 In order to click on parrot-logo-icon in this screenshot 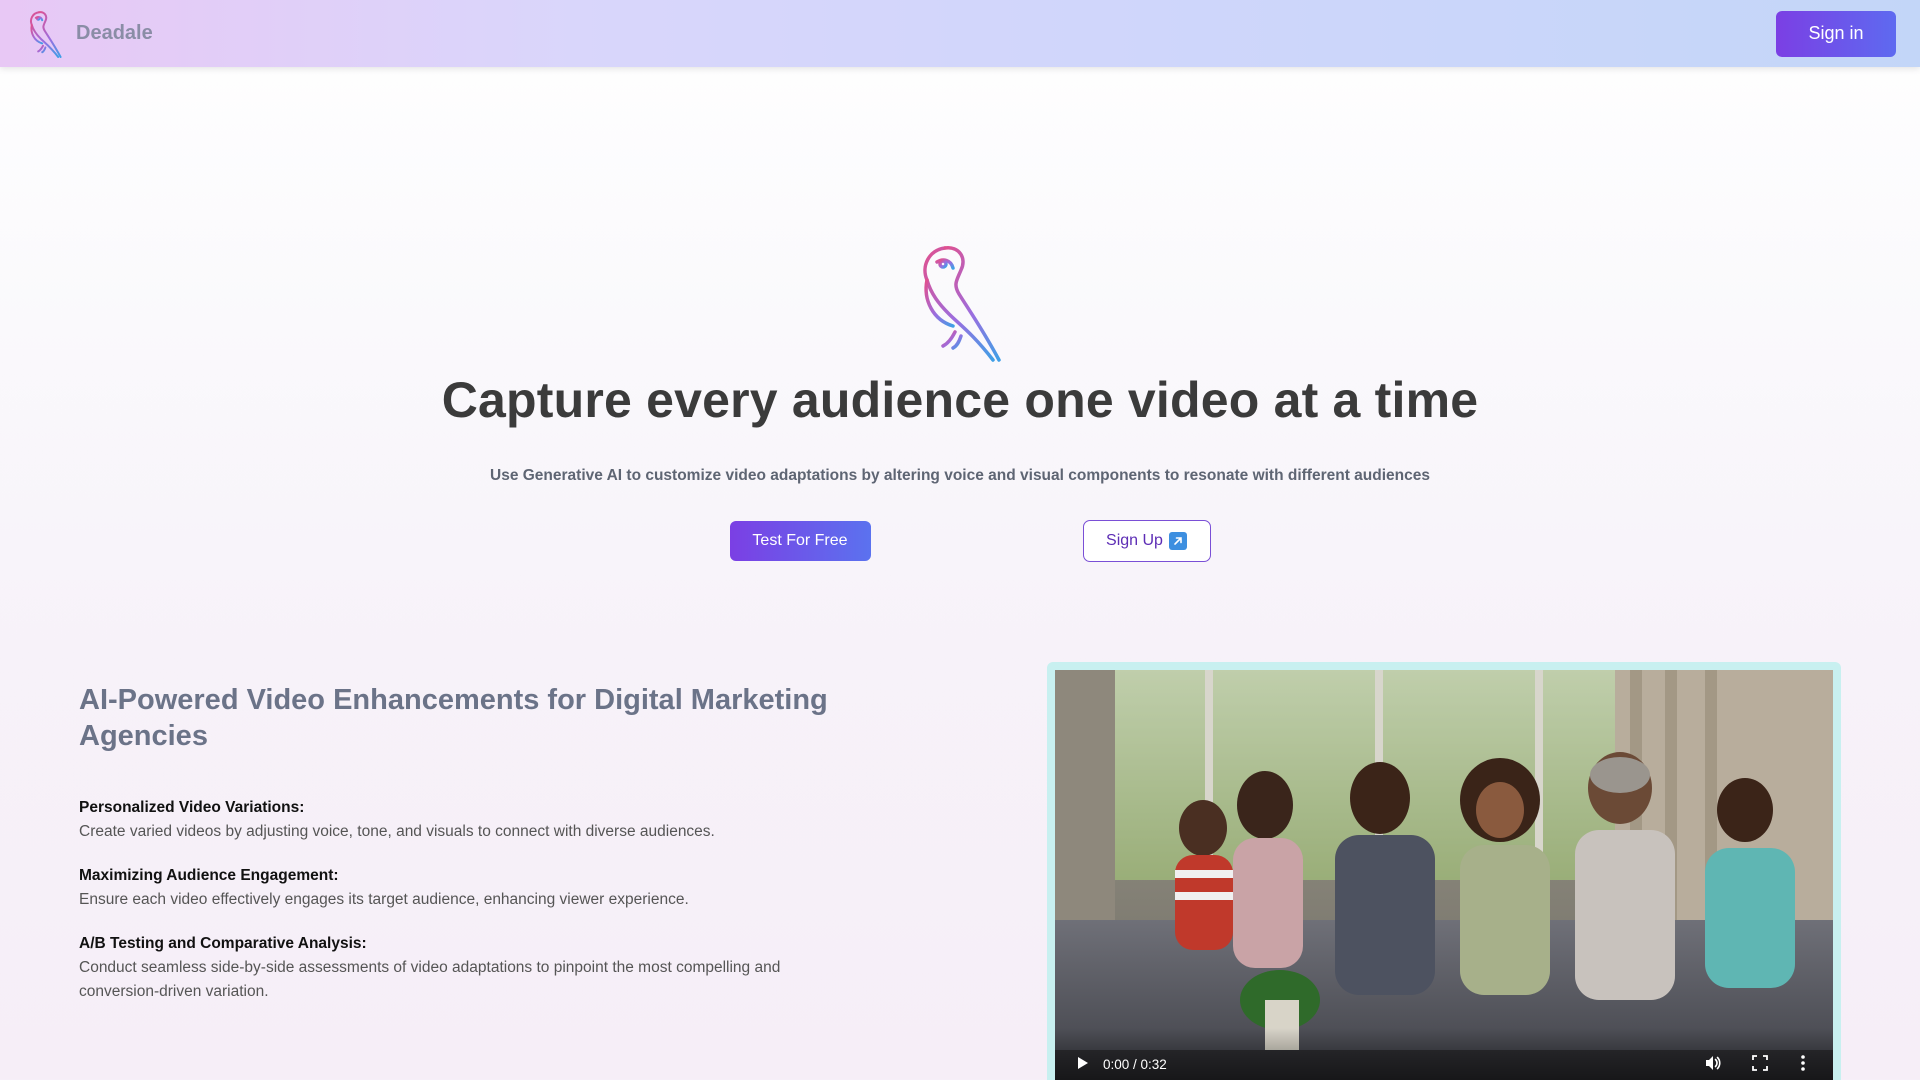, I will do `click(46, 34)`.